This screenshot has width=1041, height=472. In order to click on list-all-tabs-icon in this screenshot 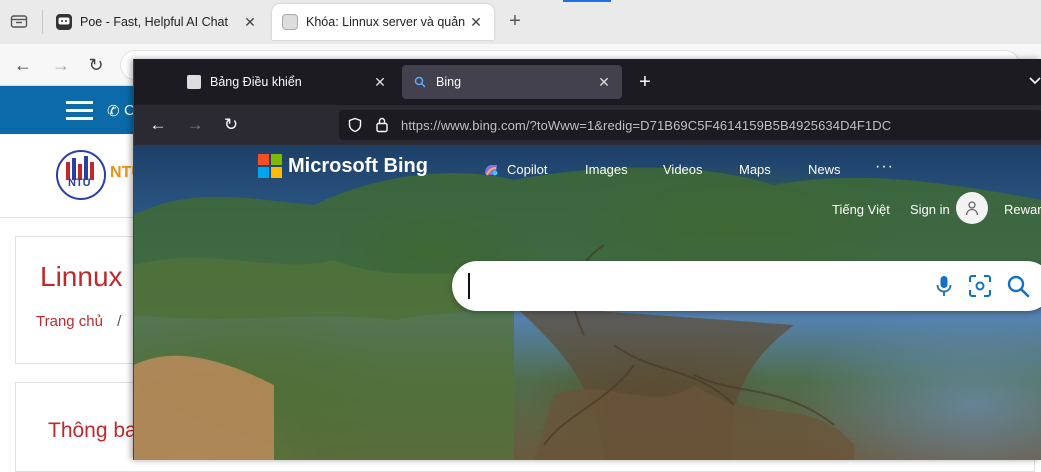, I will do `click(1034, 80)`.